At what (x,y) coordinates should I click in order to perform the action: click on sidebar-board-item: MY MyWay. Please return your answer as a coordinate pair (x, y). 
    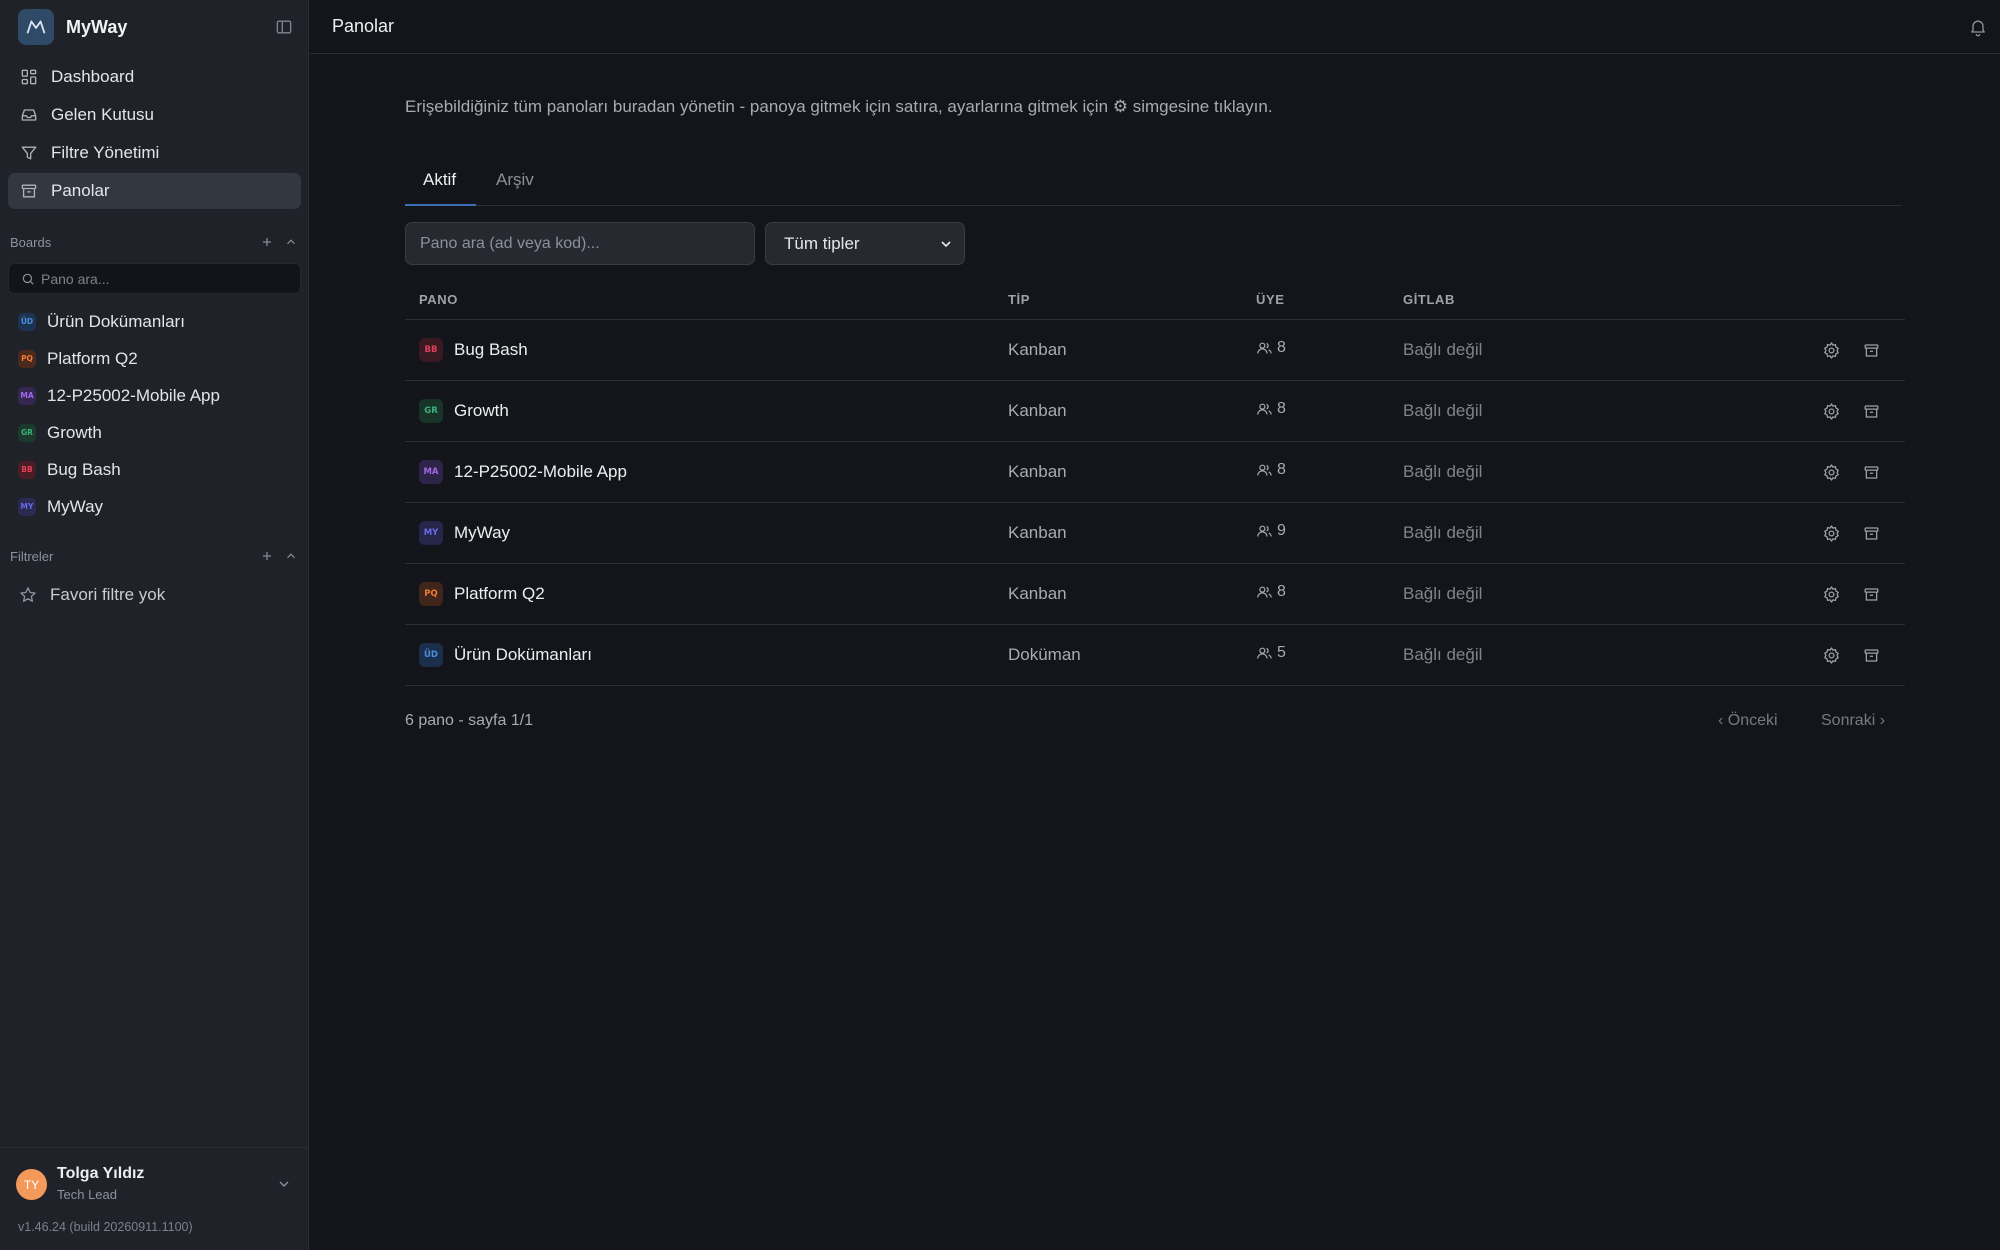
    Looking at the image, I should click on (154, 506).